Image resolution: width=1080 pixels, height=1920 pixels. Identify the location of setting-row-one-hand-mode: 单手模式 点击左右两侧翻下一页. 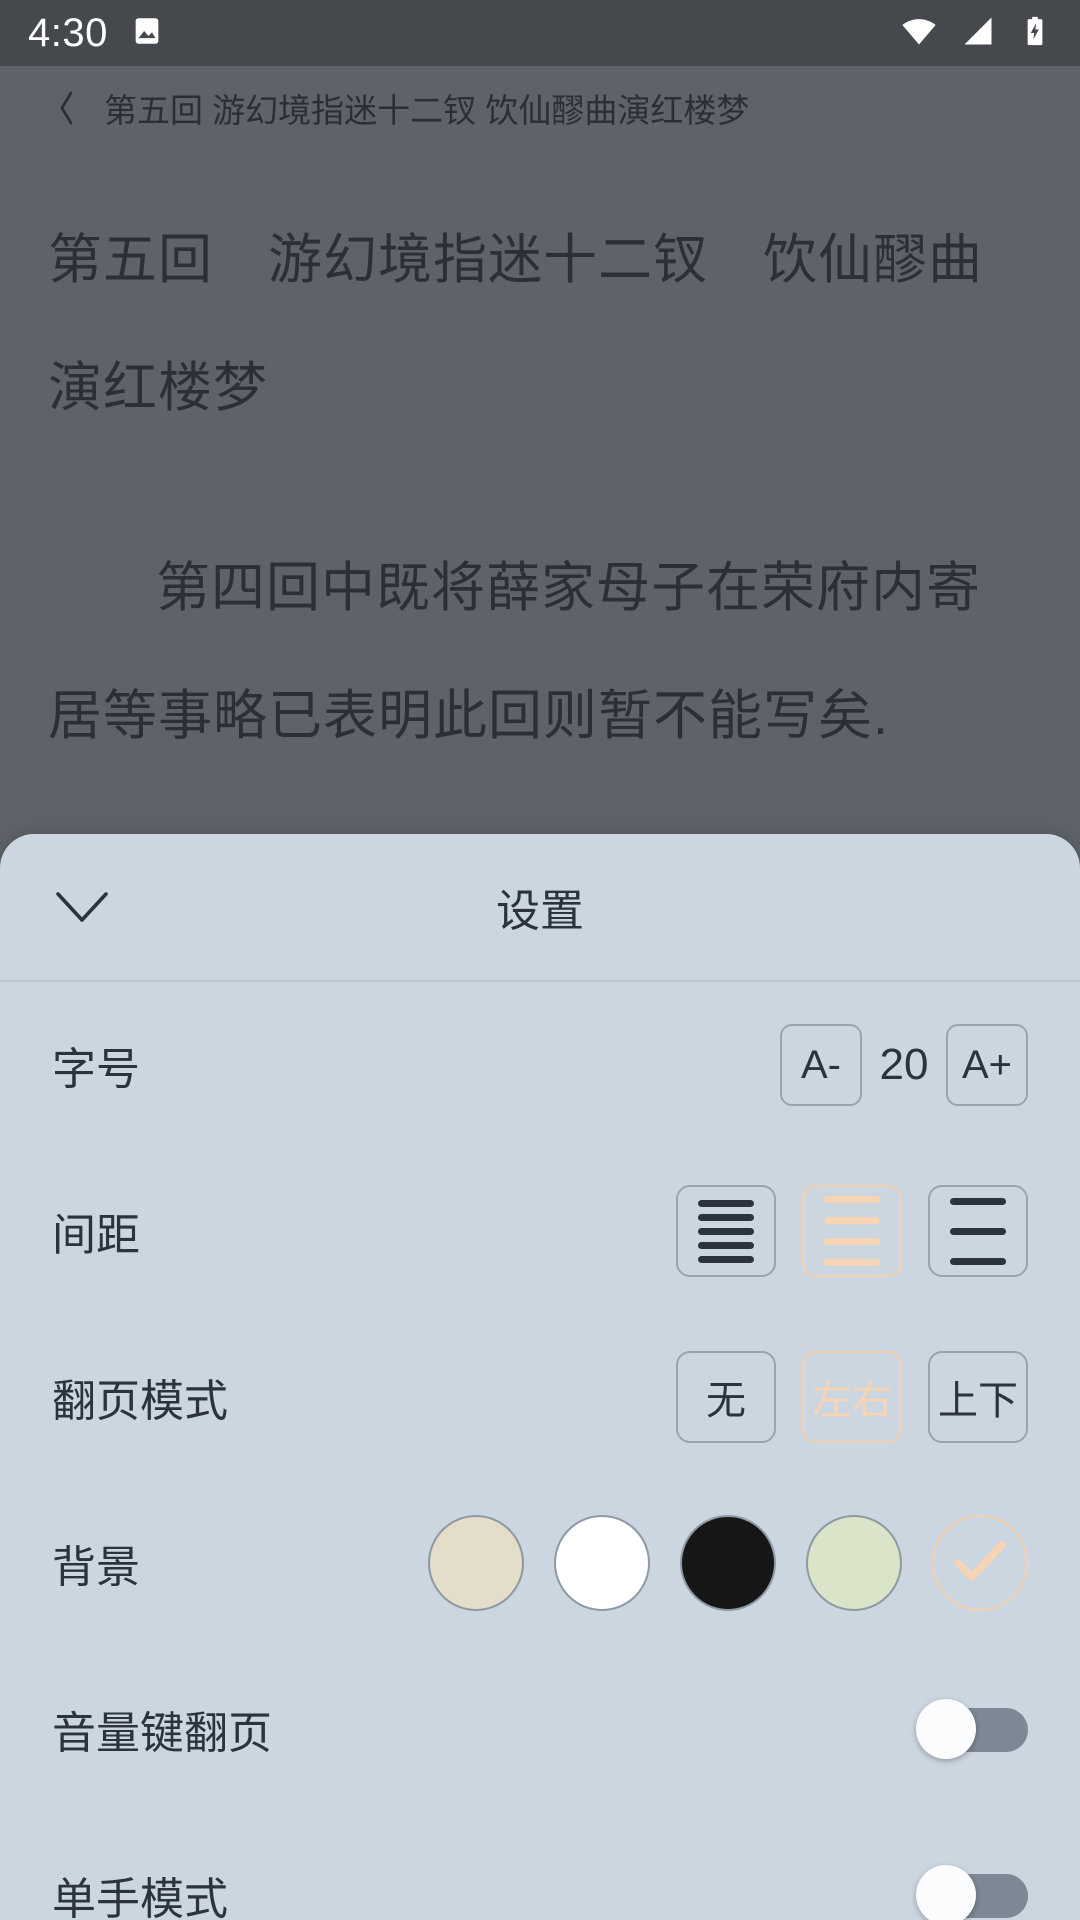
(540, 1866).